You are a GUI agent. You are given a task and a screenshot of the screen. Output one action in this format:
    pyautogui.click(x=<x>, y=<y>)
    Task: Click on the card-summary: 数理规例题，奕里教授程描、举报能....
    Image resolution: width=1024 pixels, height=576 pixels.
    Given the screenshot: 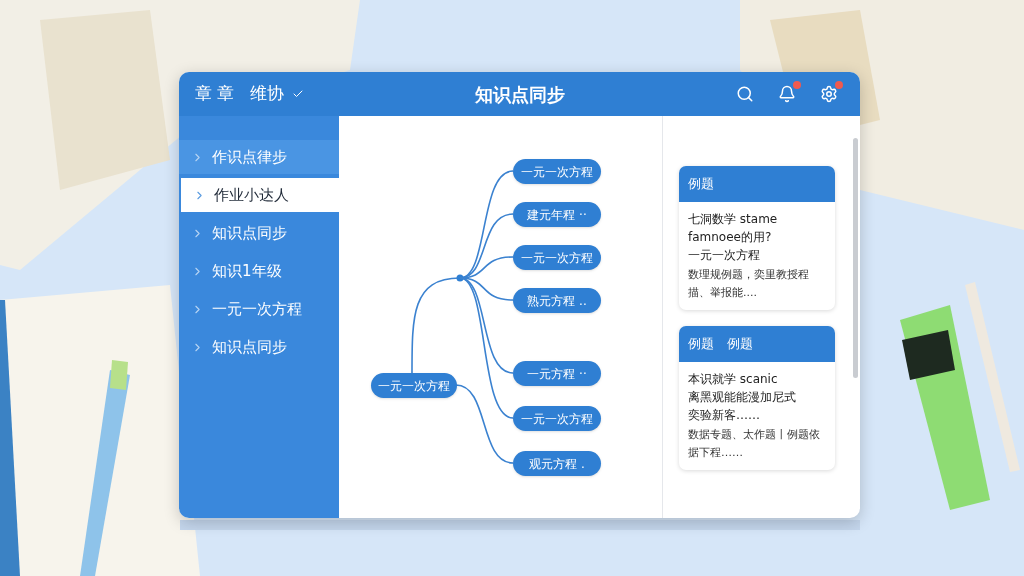 What is the action you would take?
    pyautogui.click(x=749, y=284)
    